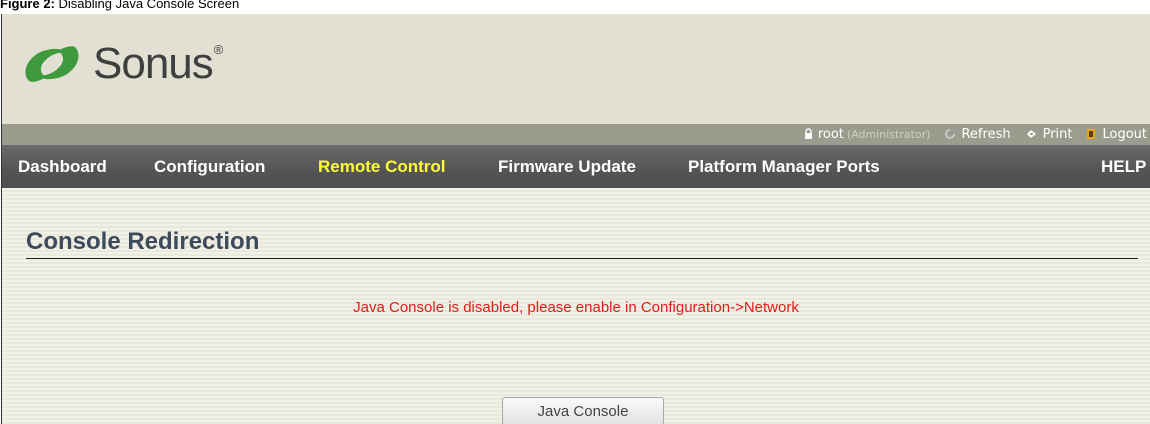 The image size is (1150, 424). What do you see at coordinates (382, 166) in the screenshot?
I see `nav-remote-control: Remote Control` at bounding box center [382, 166].